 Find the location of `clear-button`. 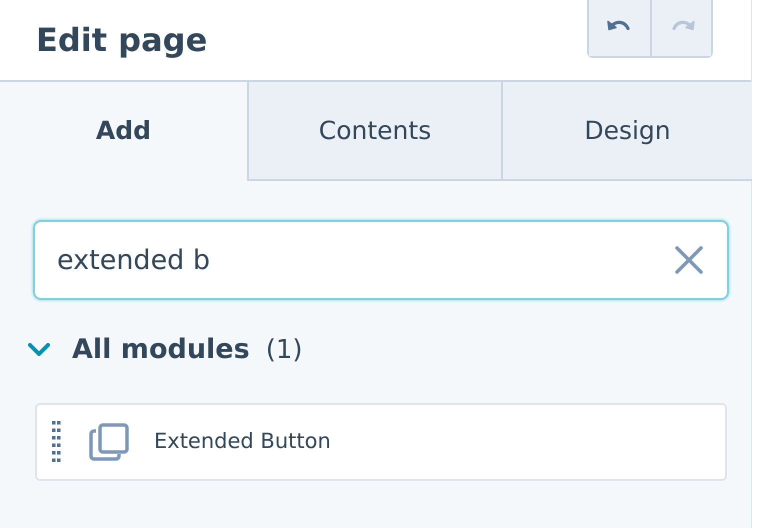

clear-button is located at coordinates (689, 260).